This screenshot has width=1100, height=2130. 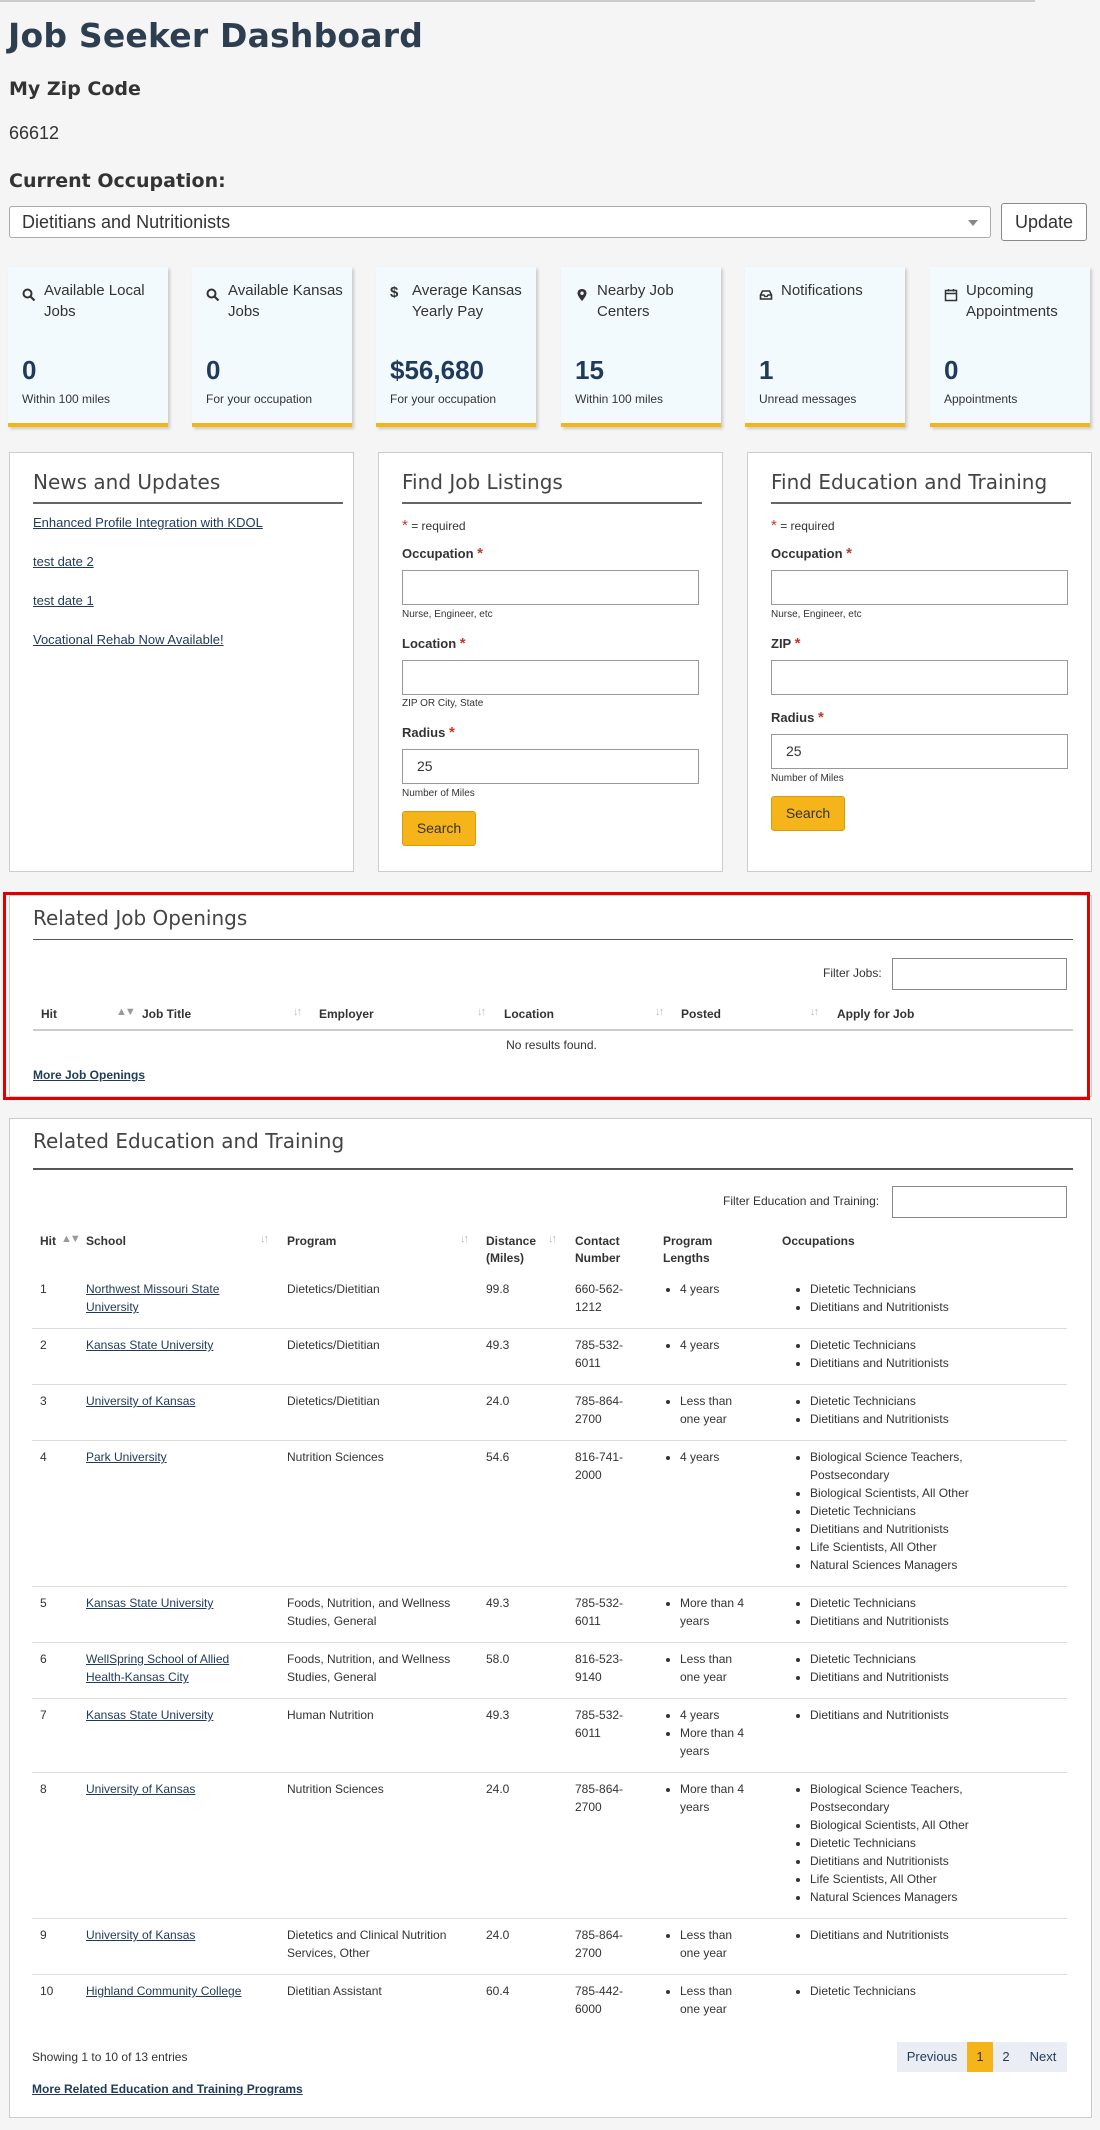 What do you see at coordinates (148, 522) in the screenshot?
I see `news-link: Enhanced Profile Integration with KDOL` at bounding box center [148, 522].